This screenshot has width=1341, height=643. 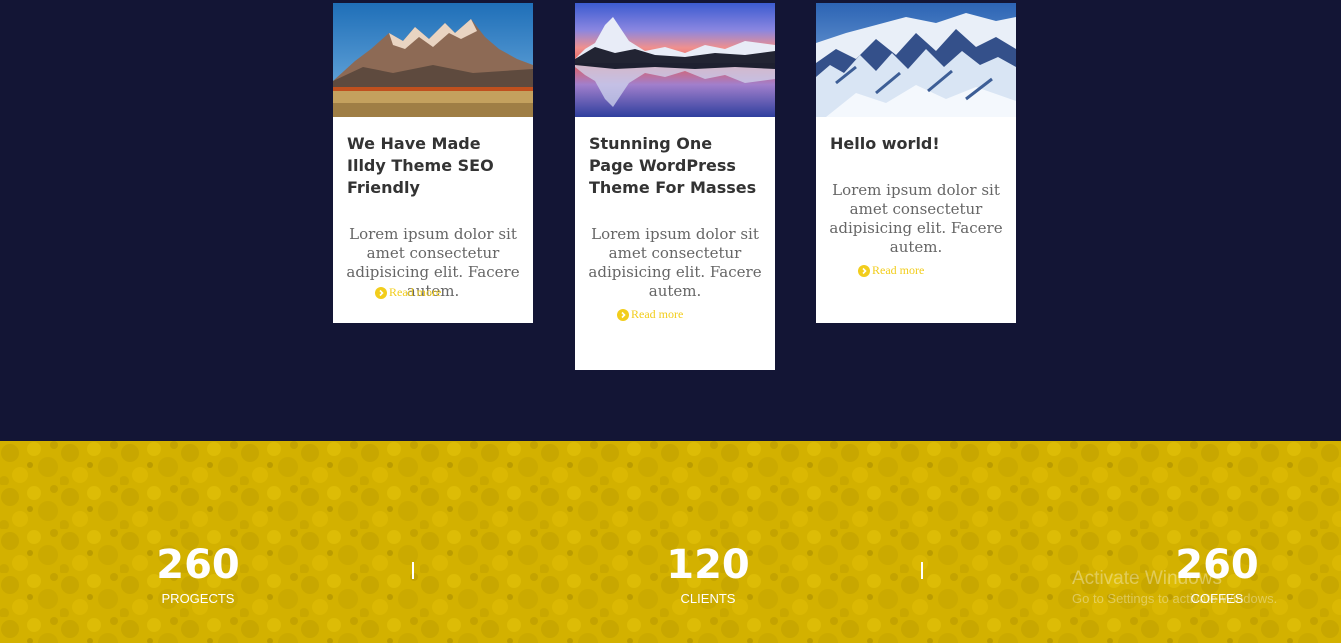 What do you see at coordinates (433, 158) in the screenshot?
I see `post-title: We Have Made Illdy Theme SEO Friendly` at bounding box center [433, 158].